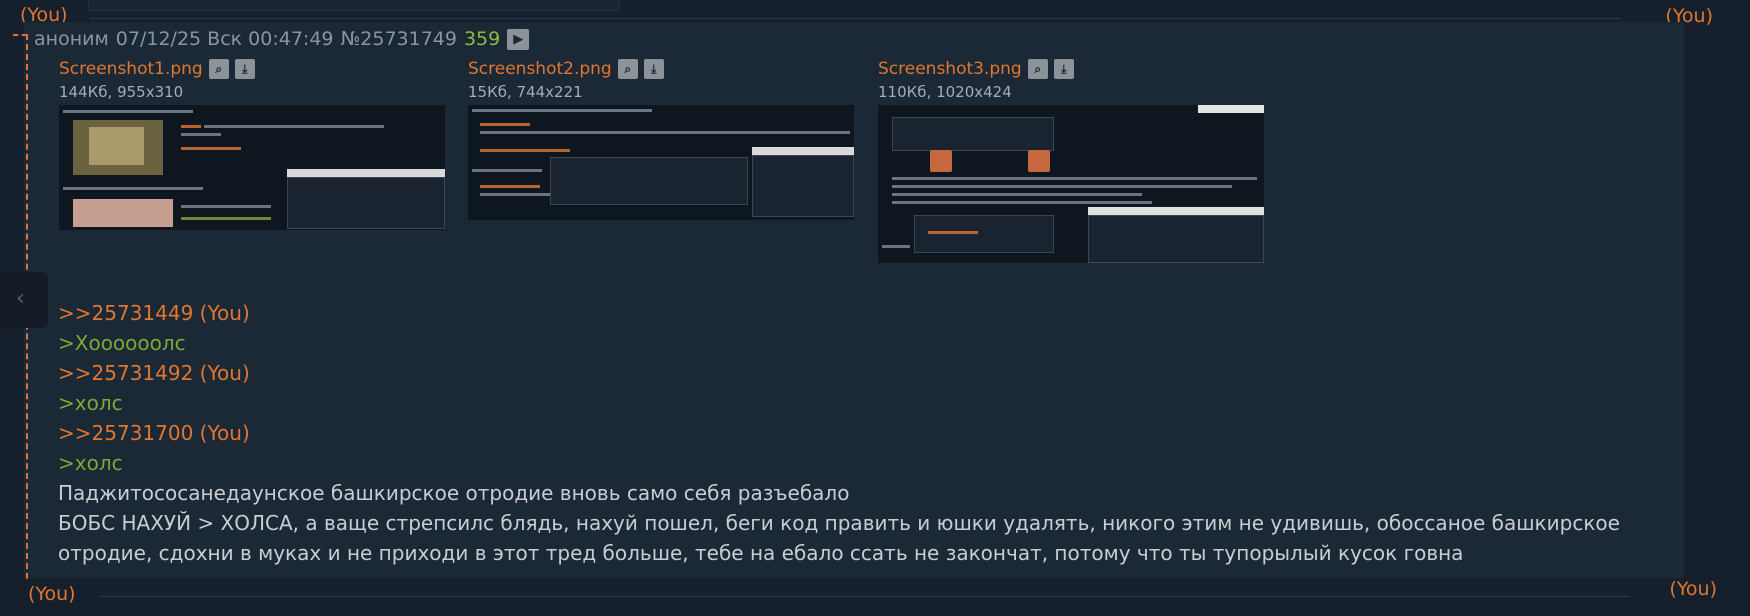 This screenshot has width=1750, height=616. Describe the element at coordinates (1693, 589) in the screenshot. I see `you-marker-bottom-right: (You)` at that location.